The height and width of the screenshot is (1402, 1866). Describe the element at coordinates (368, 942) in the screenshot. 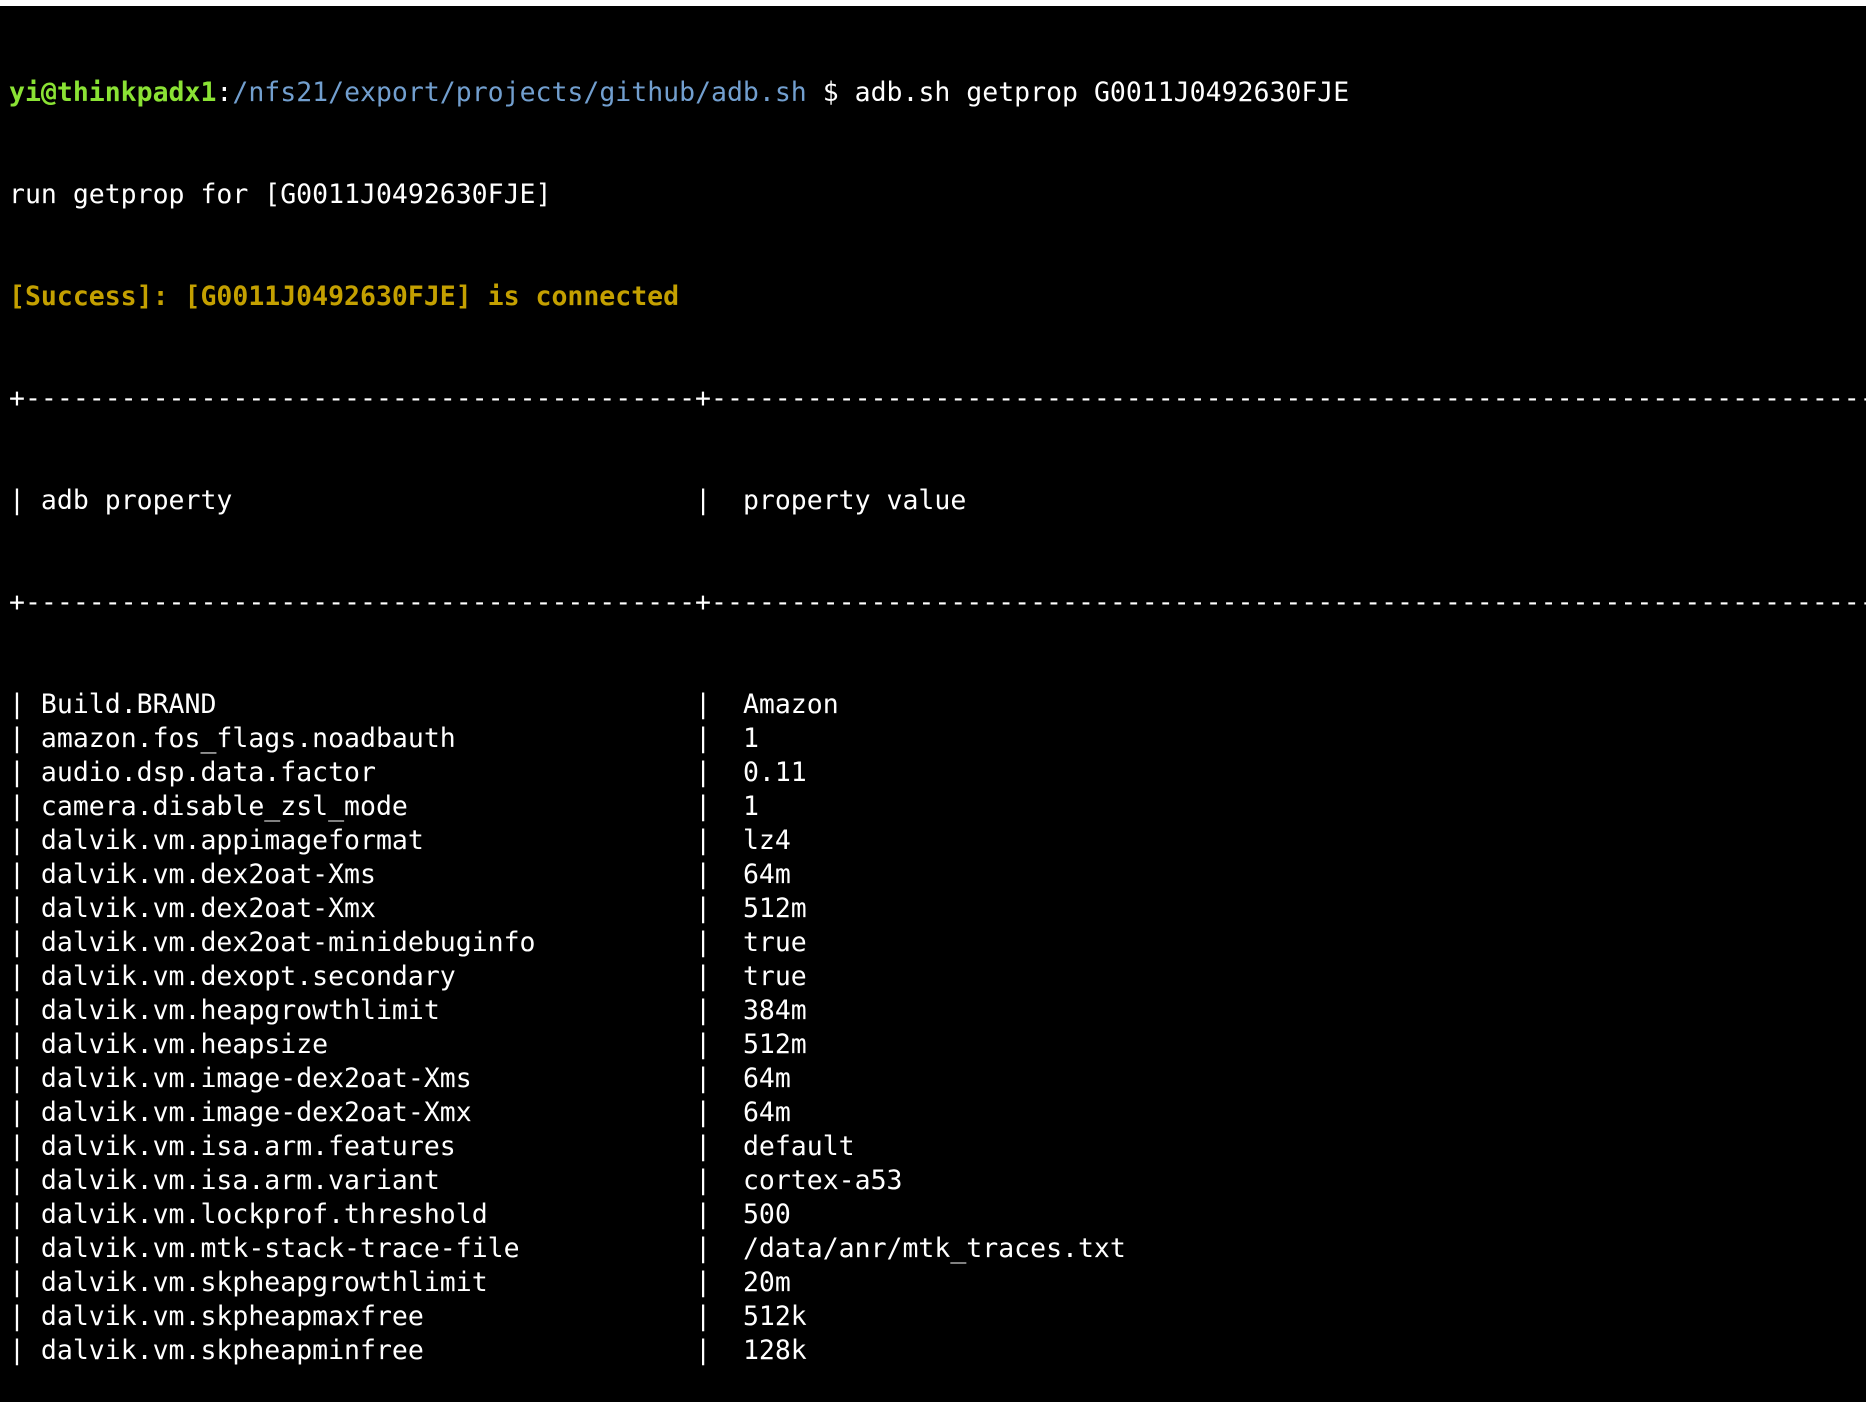

I see `table-cell-property: dalvik.vm.dex2oat-minidebuginfo` at that location.